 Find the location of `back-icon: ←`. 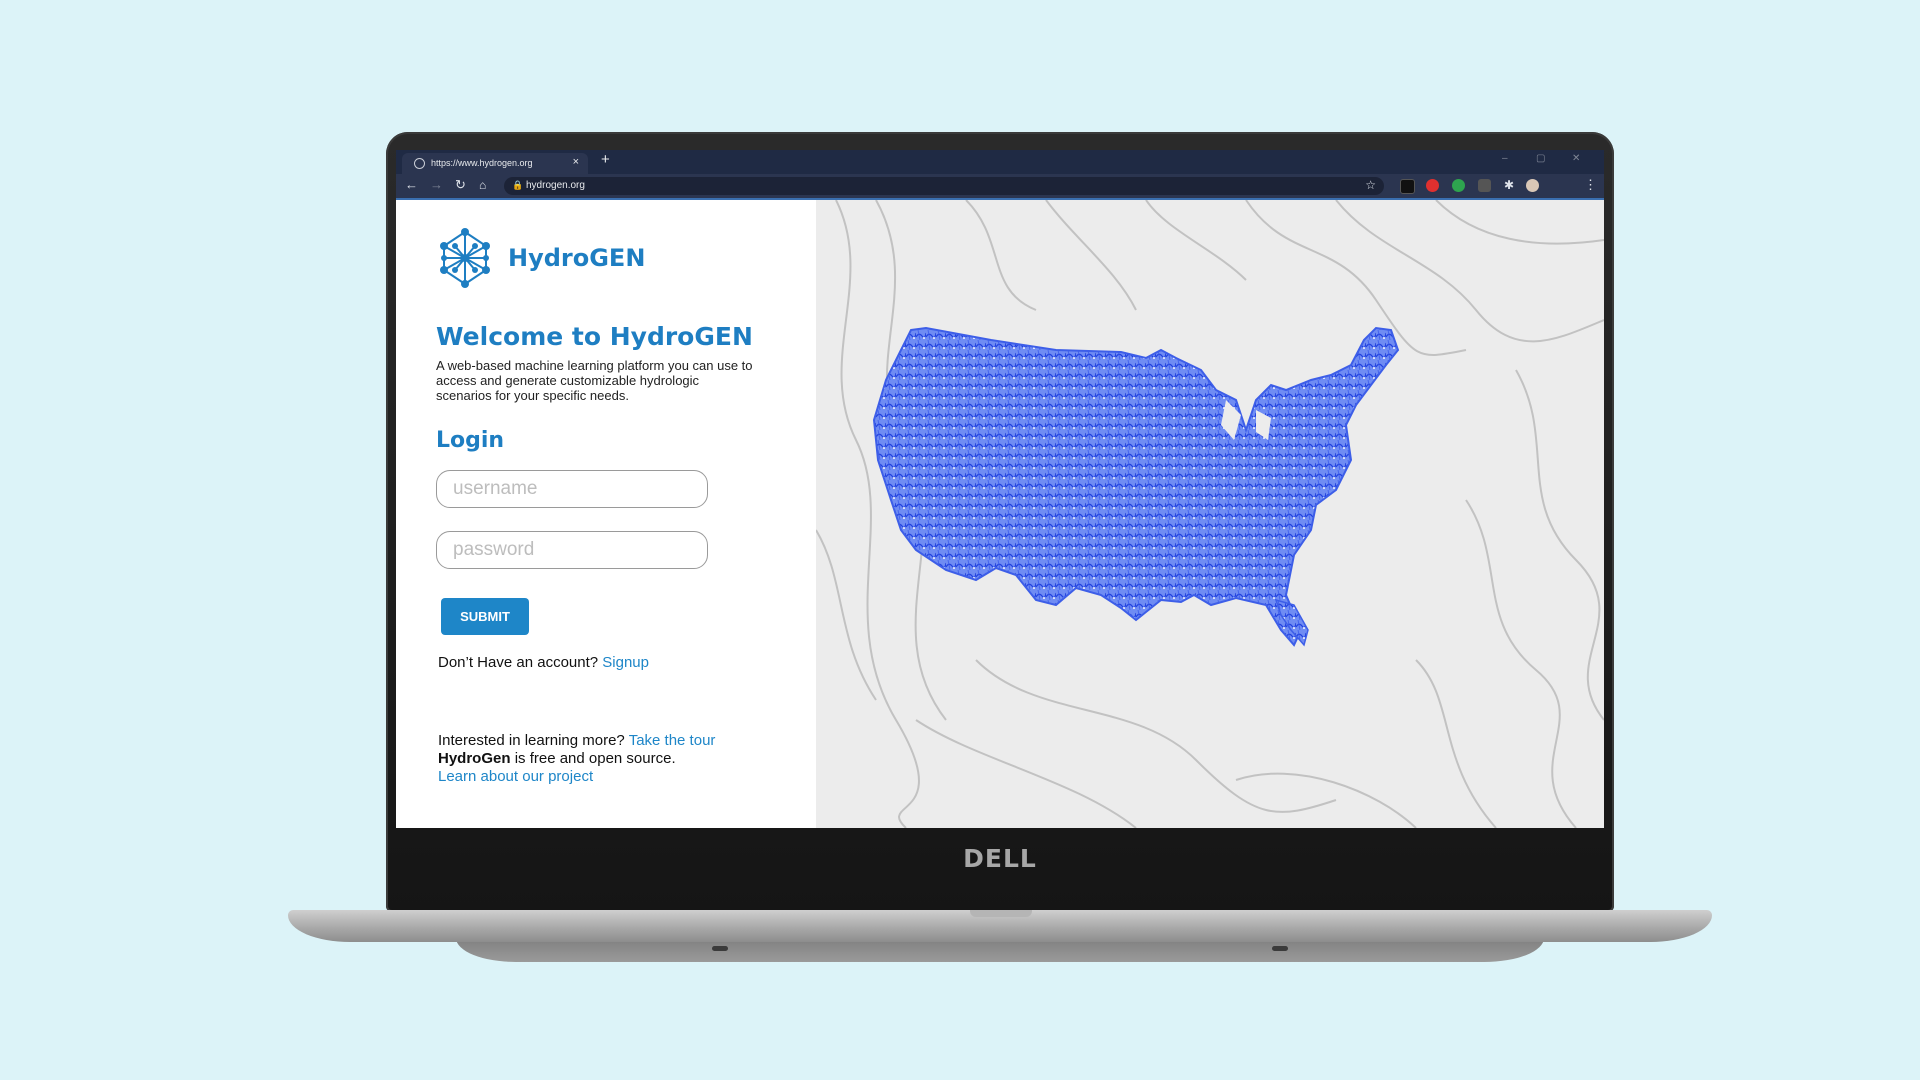

back-icon: ← is located at coordinates (411, 185).